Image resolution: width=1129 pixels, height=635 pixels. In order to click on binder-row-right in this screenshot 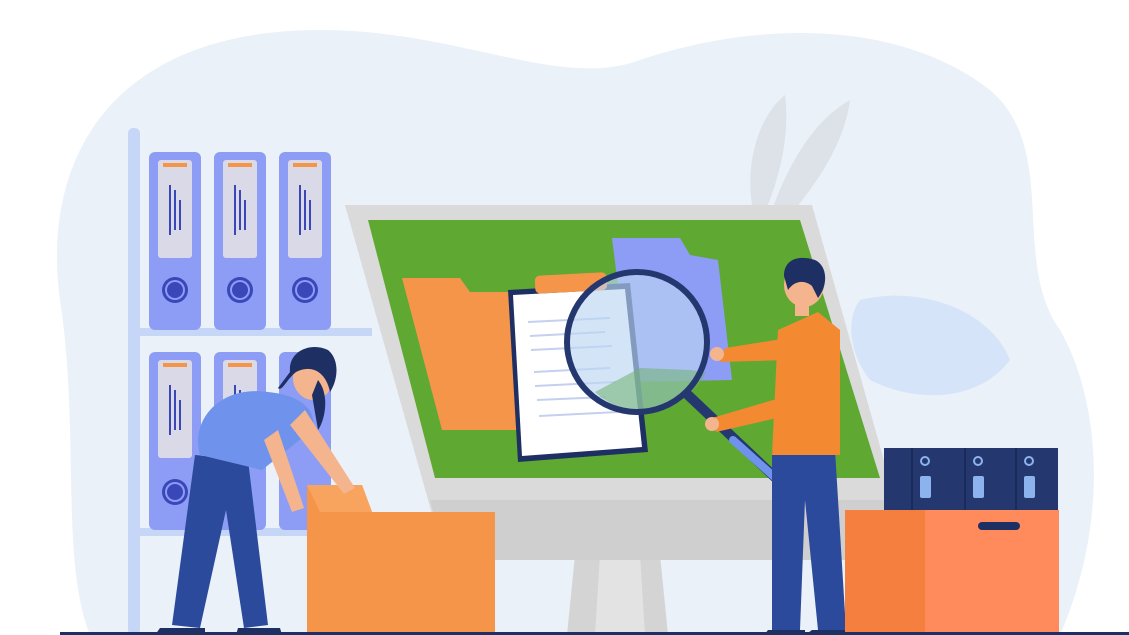, I will do `click(971, 480)`.